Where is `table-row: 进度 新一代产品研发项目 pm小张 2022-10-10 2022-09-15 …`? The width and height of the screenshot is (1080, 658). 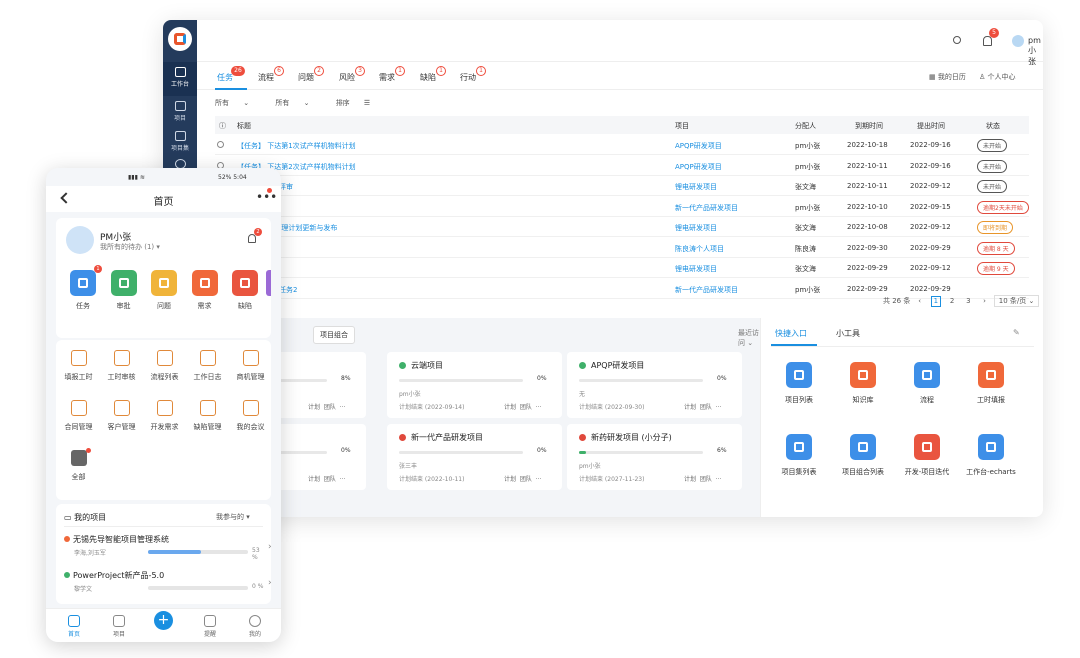 table-row: 进度 新一代产品研发项目 pm小张 2022-10-10 2022-09-15 … is located at coordinates (622, 207).